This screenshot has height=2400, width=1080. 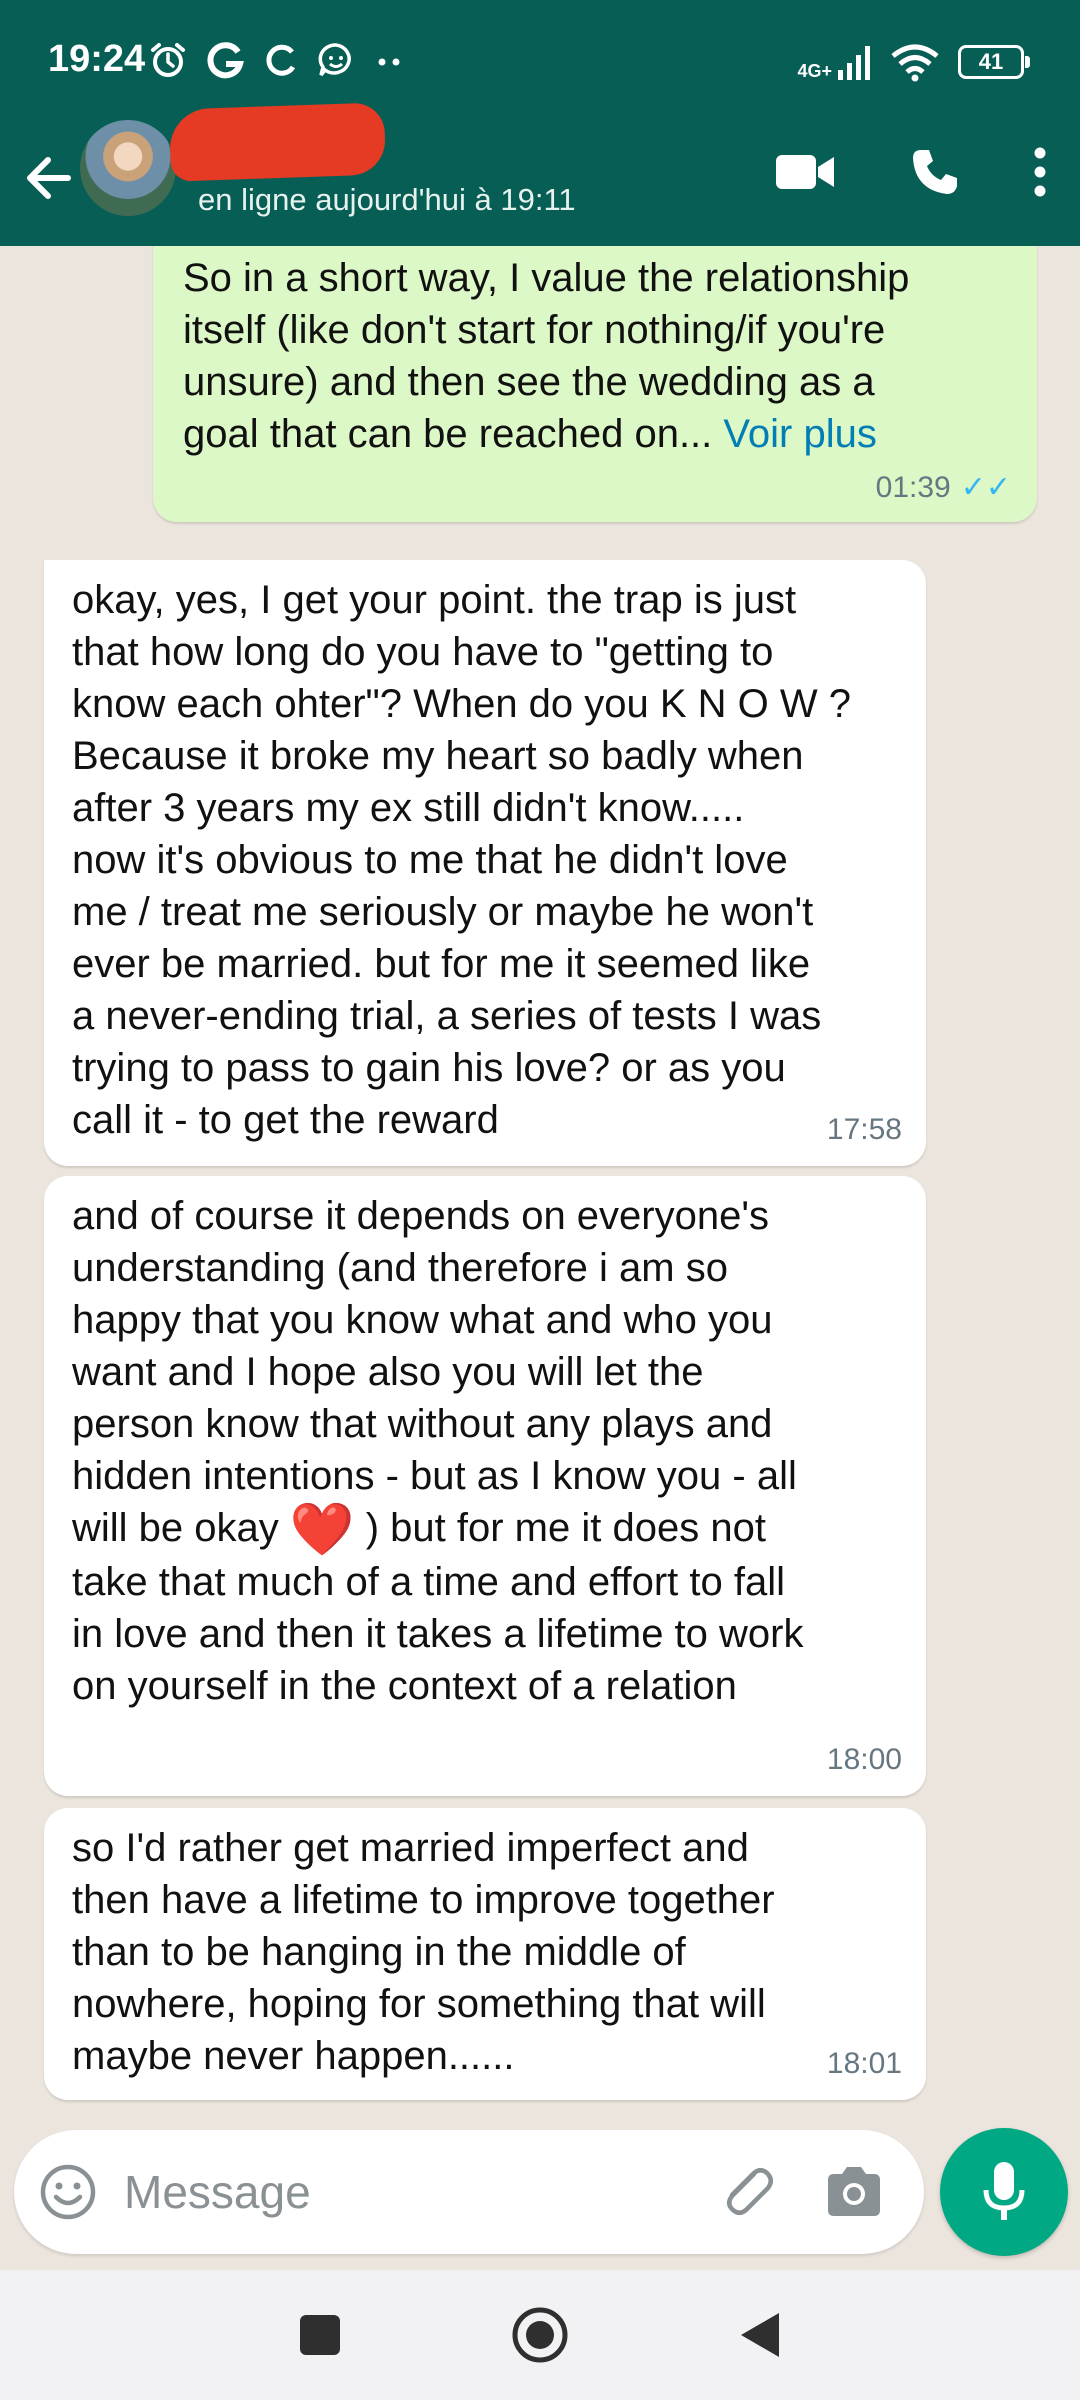 What do you see at coordinates (985, 487) in the screenshot?
I see `read-receipt-icon: ✓✓` at bounding box center [985, 487].